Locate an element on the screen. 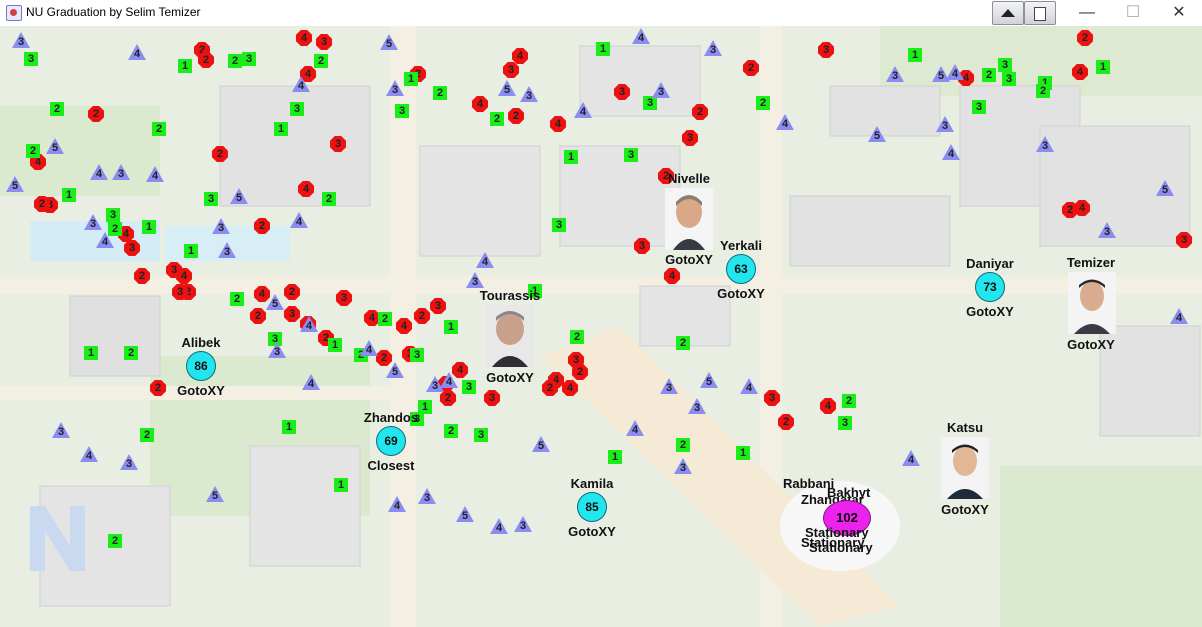 The width and height of the screenshot is (1202, 627). person-katsu-photo is located at coordinates (965, 468).